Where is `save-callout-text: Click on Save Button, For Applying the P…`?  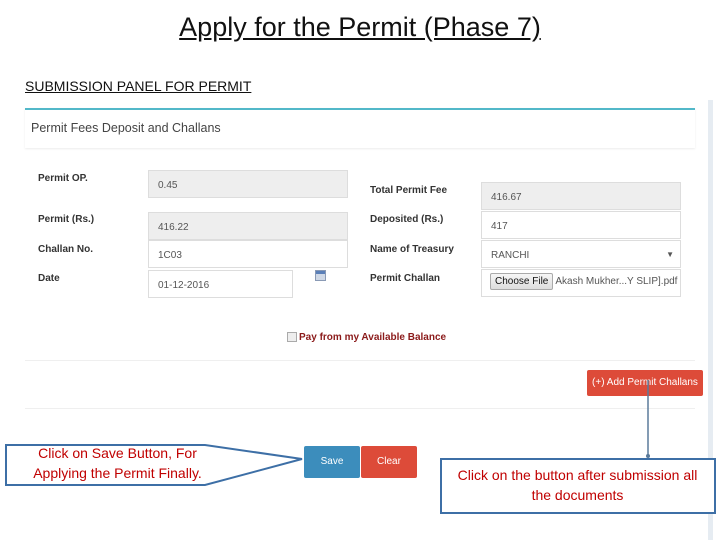
save-callout-text: Click on Save Button, For Applying the P… is located at coordinates (117, 463).